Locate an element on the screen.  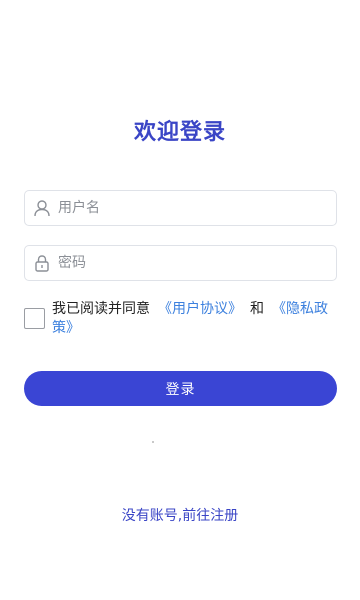
username-field is located at coordinates (180, 208).